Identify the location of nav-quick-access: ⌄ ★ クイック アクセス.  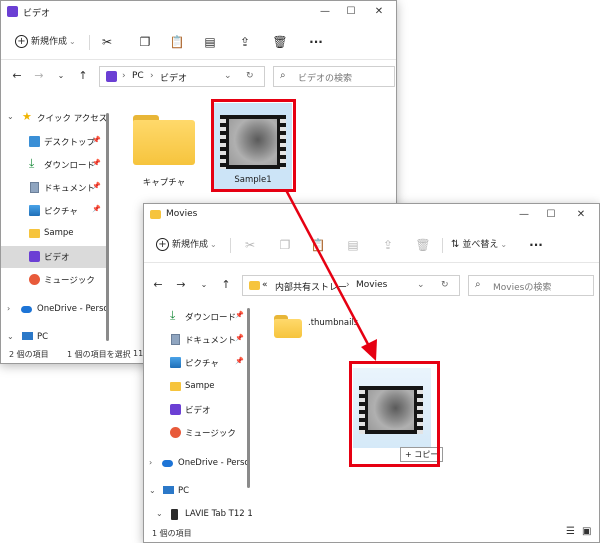
(55, 118).